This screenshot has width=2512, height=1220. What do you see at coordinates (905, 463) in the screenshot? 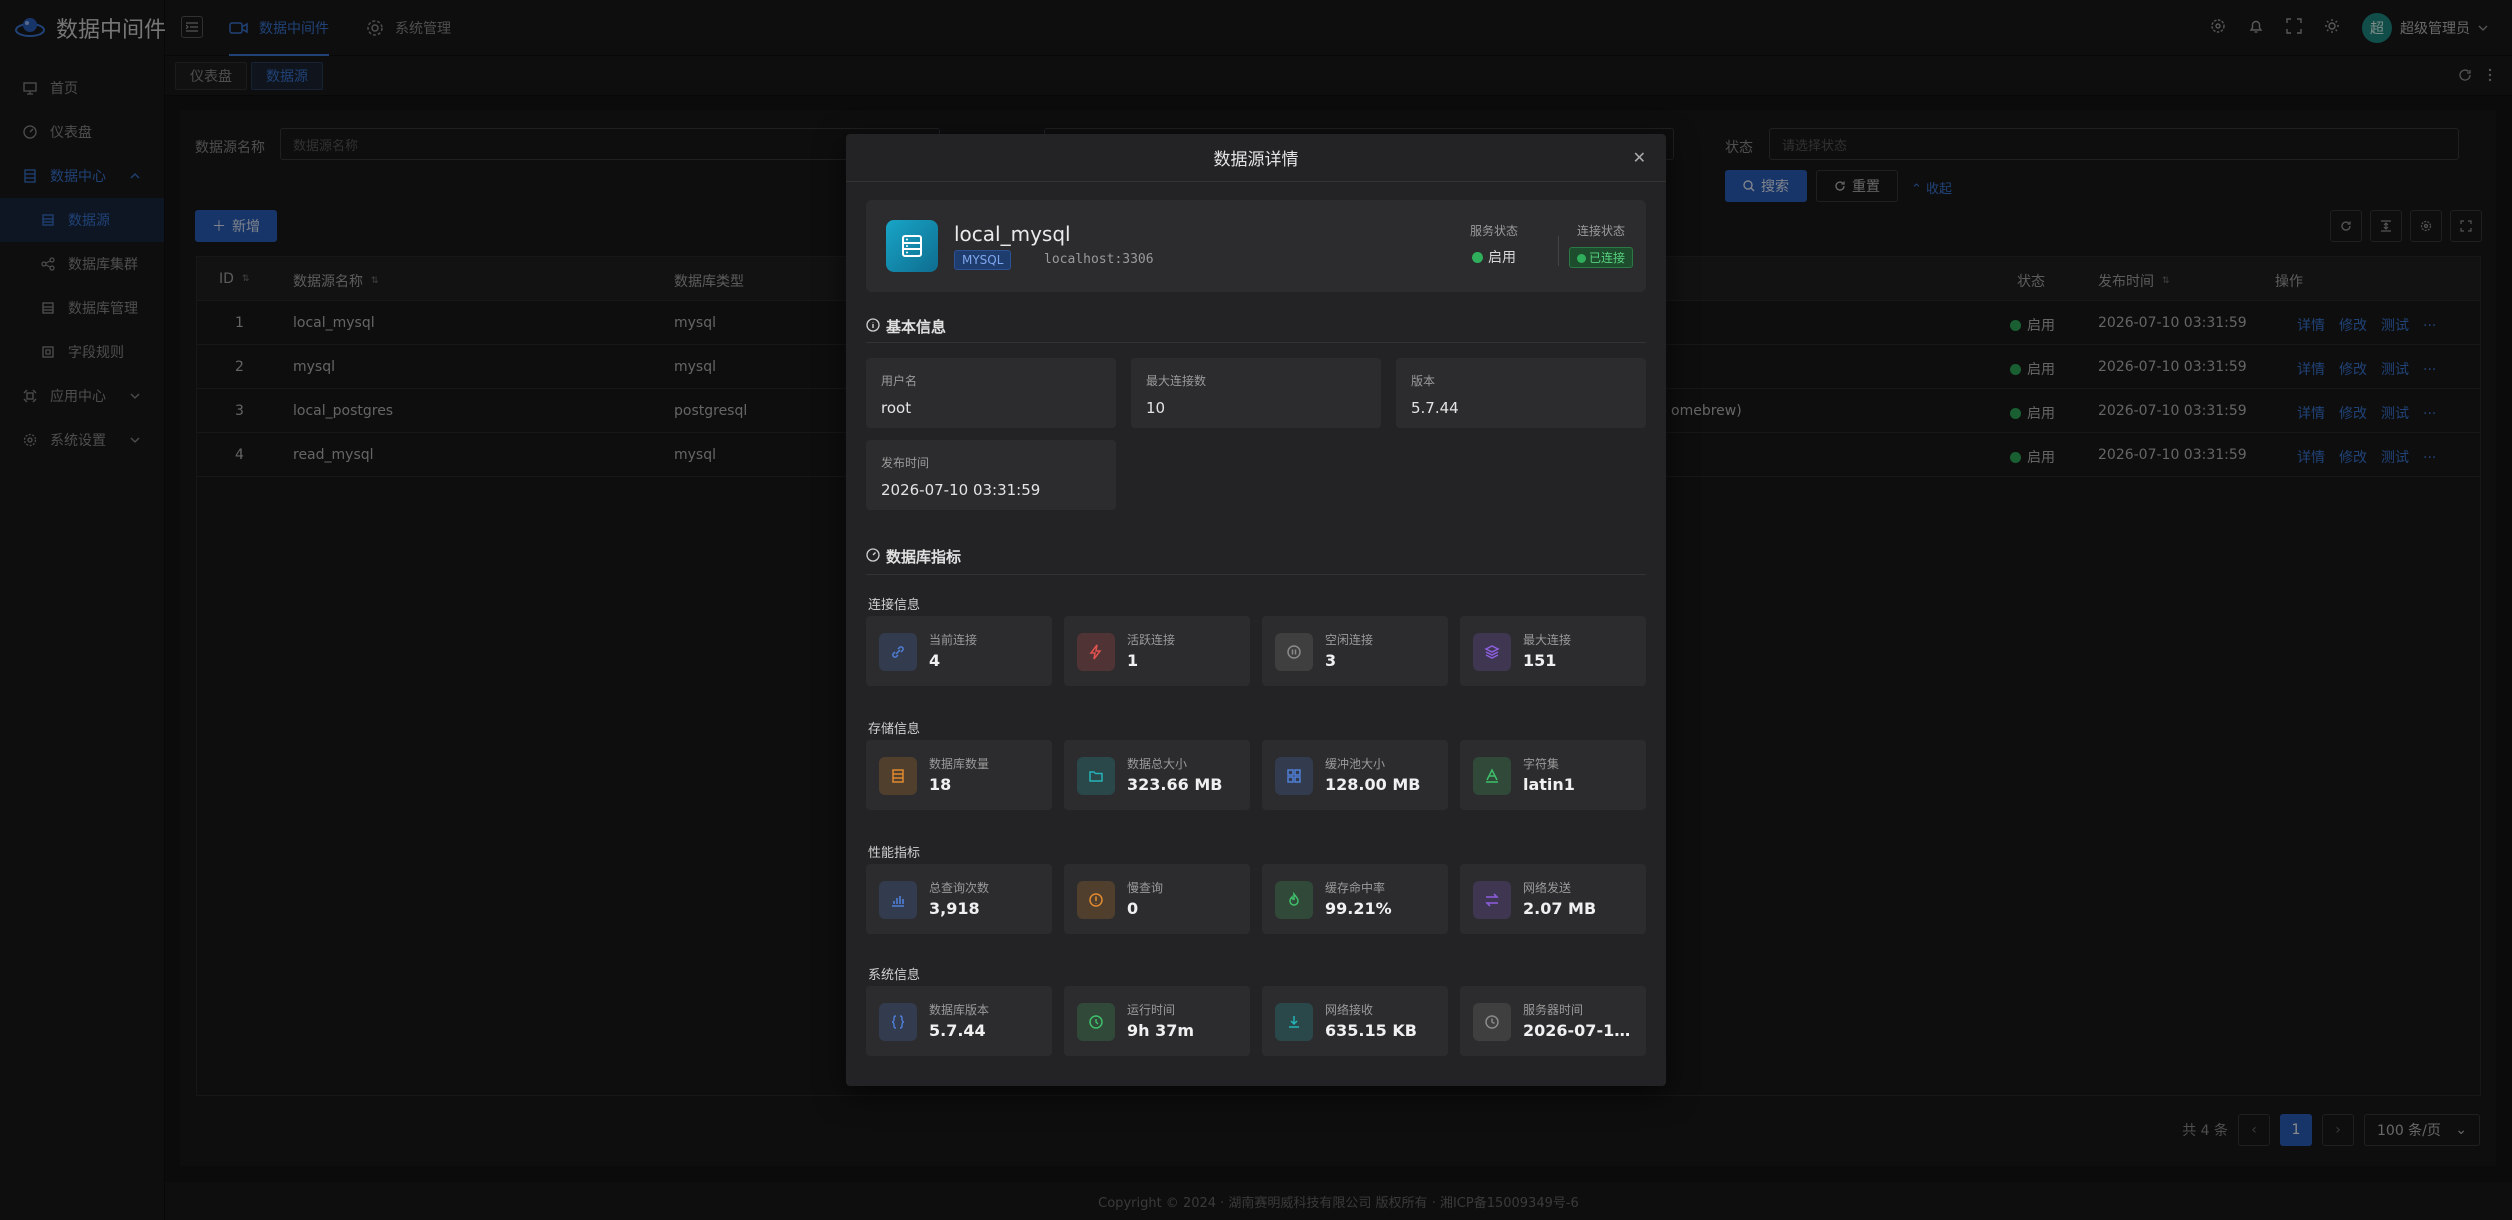
I see `info-label: 发布时间` at bounding box center [905, 463].